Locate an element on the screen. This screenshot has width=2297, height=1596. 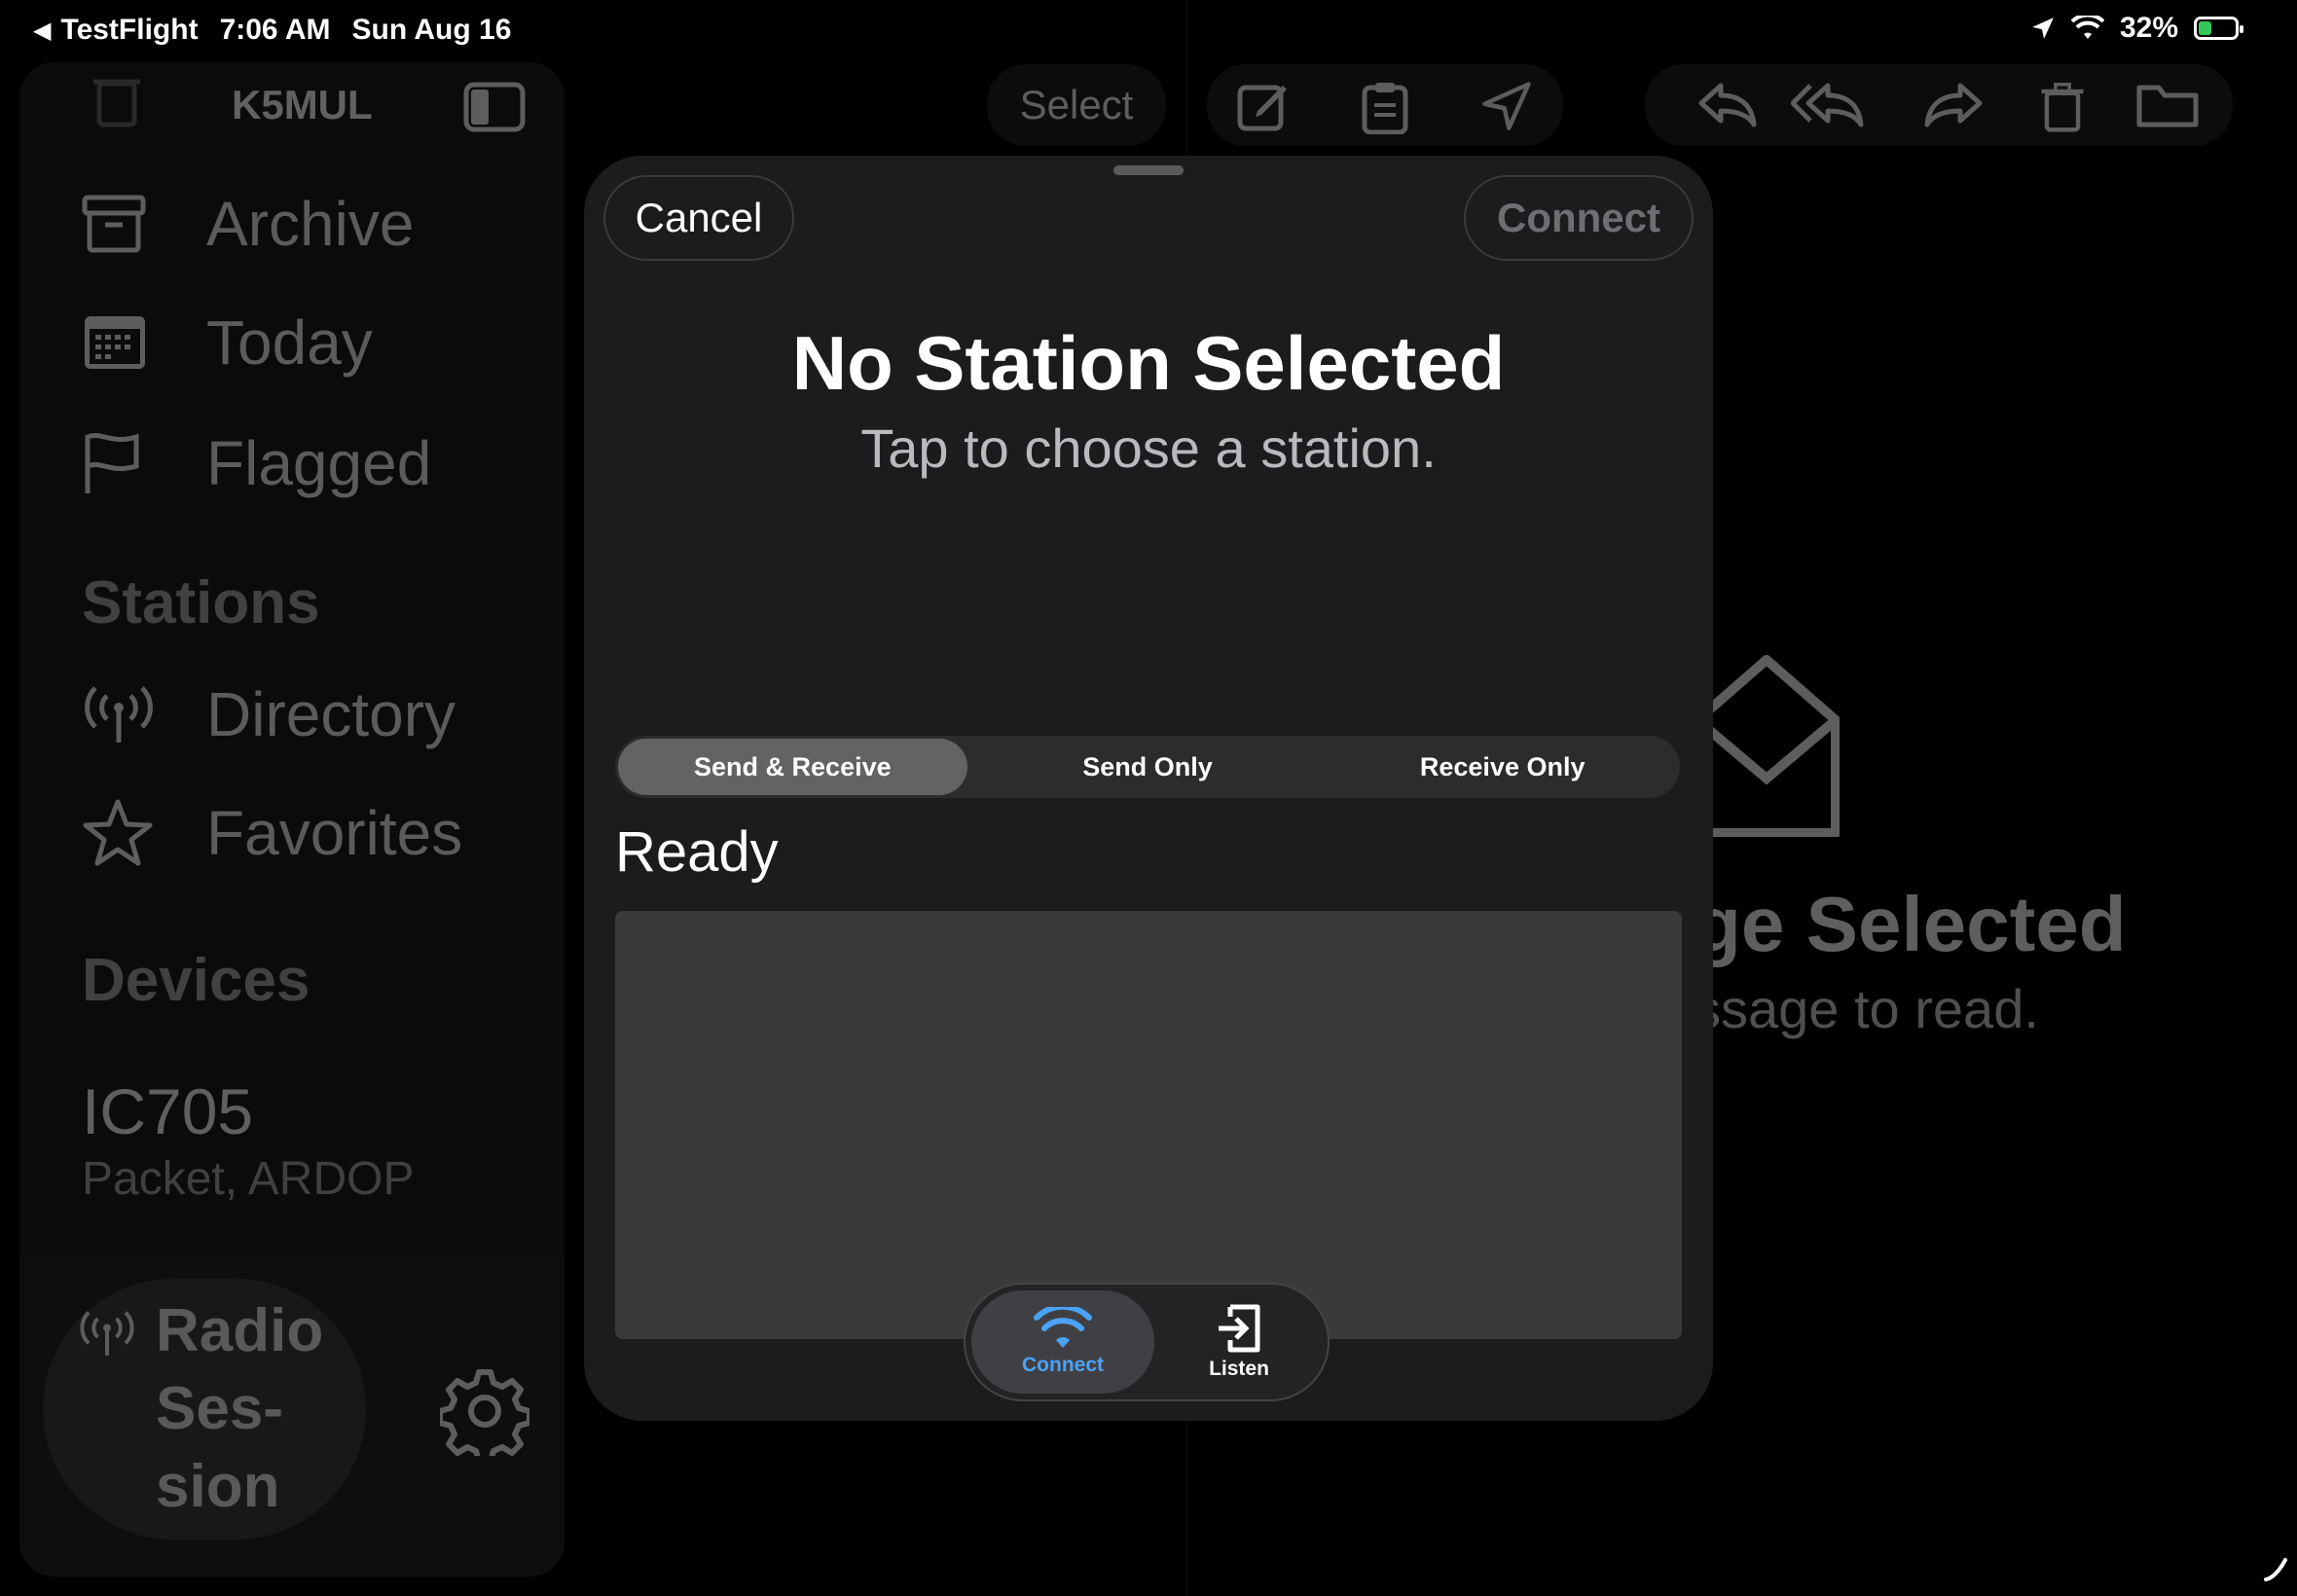
sidebar-item-directory: Directory is located at coordinates (269, 714).